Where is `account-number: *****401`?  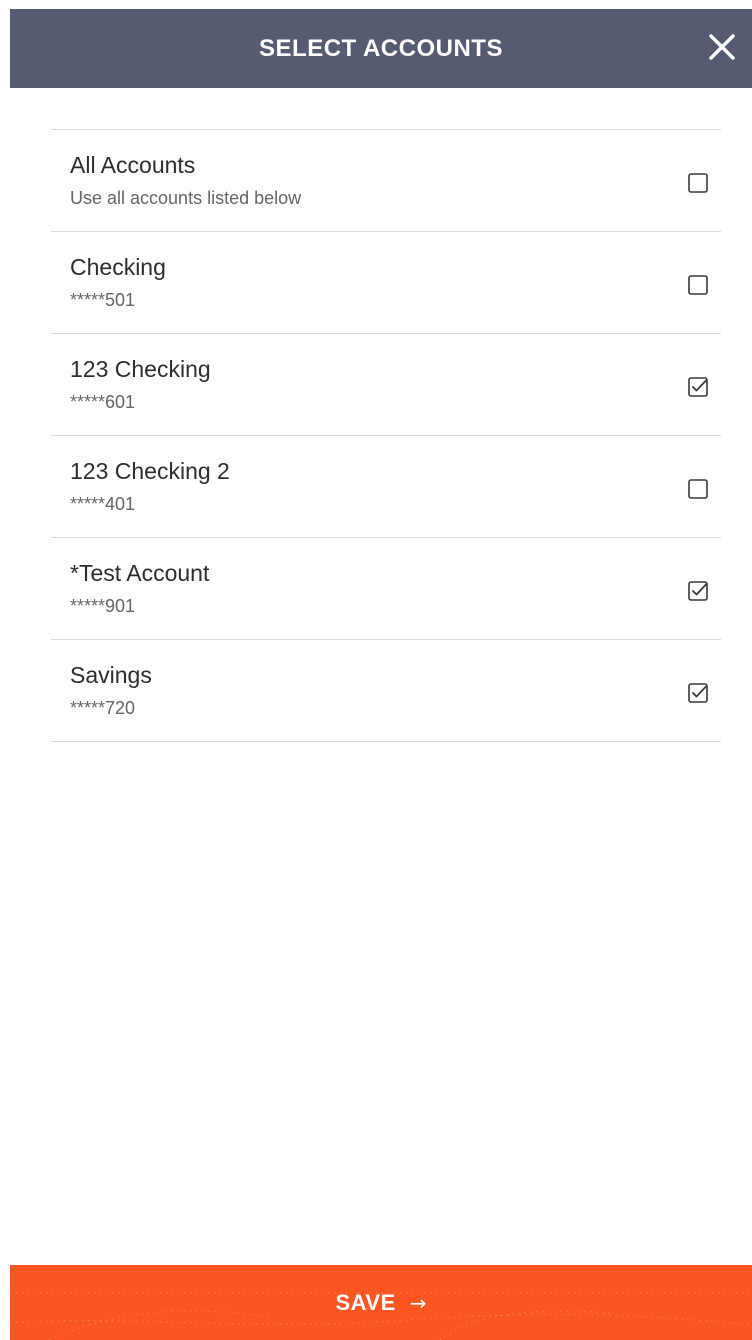
account-number: *****401 is located at coordinates (103, 504).